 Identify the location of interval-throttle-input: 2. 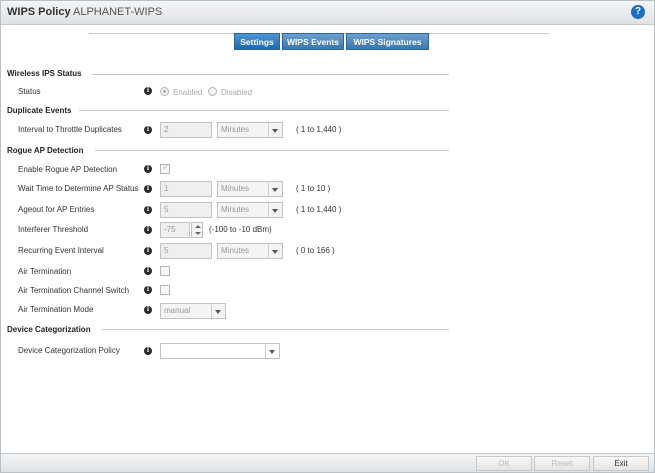
(186, 130).